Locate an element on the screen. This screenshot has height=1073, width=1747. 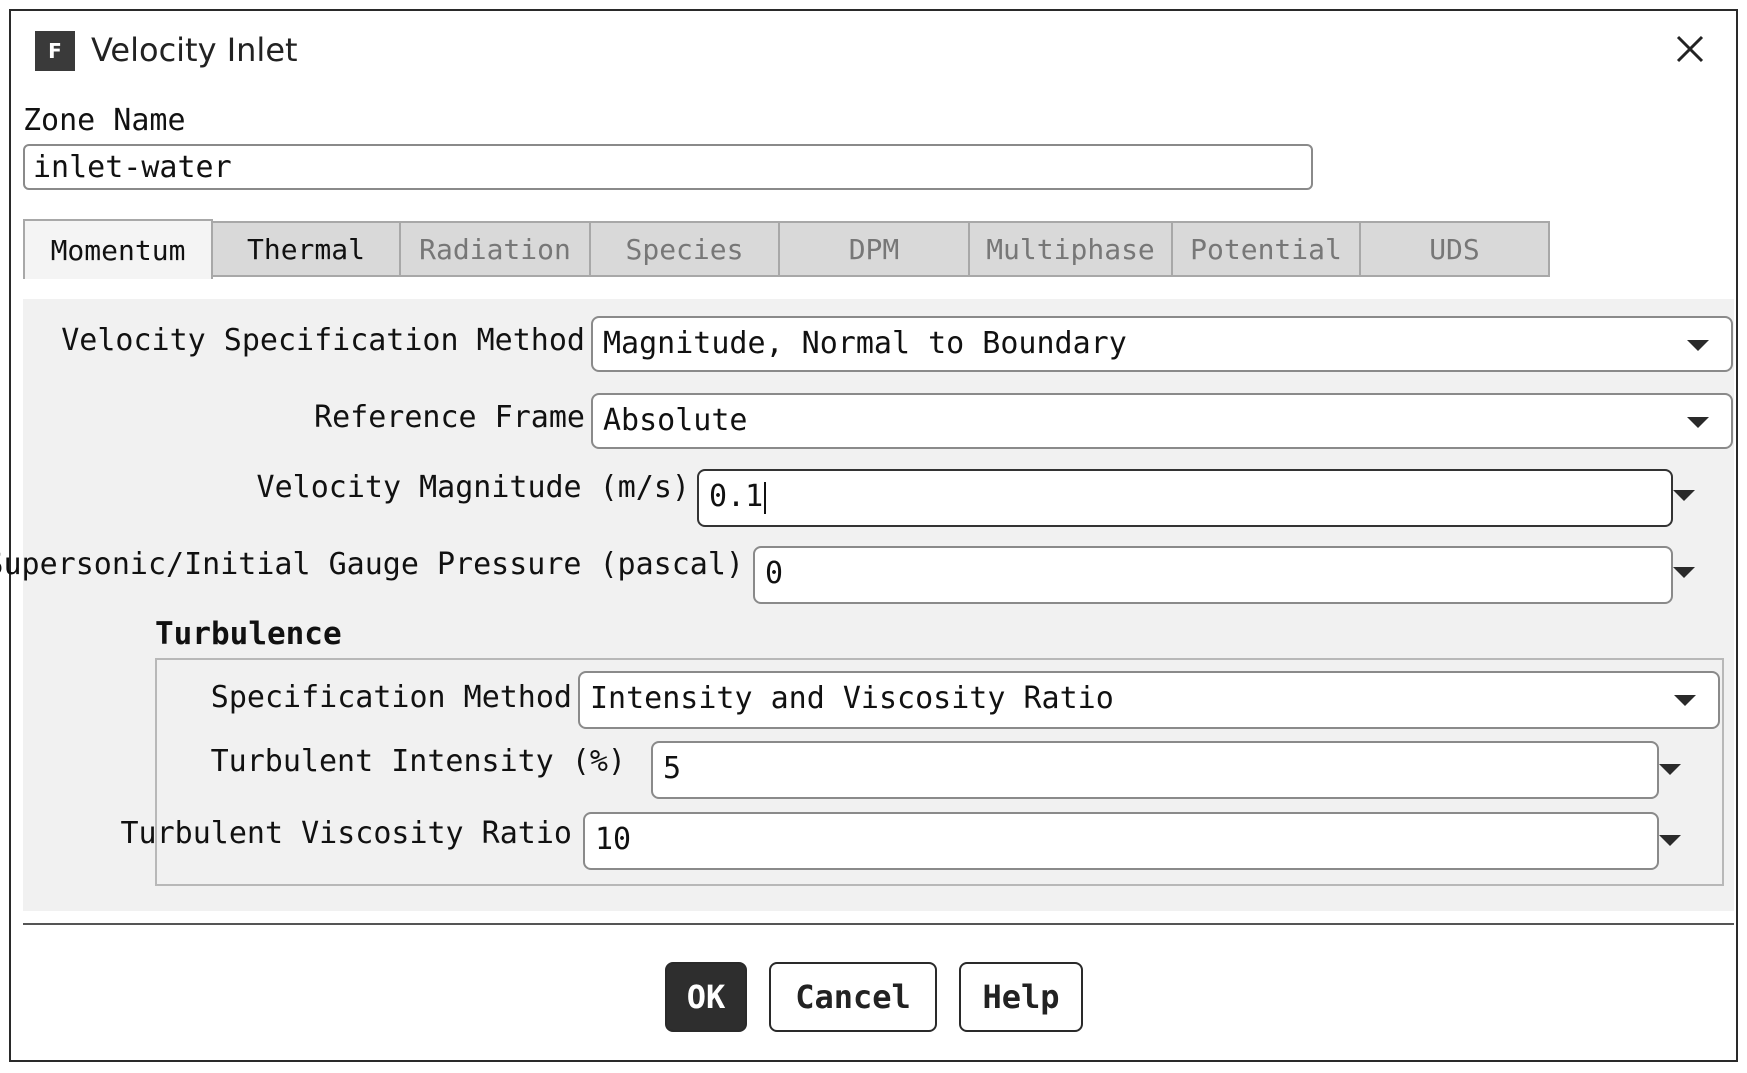
turbulence-group-title: Turbulence is located at coordinates (248, 634).